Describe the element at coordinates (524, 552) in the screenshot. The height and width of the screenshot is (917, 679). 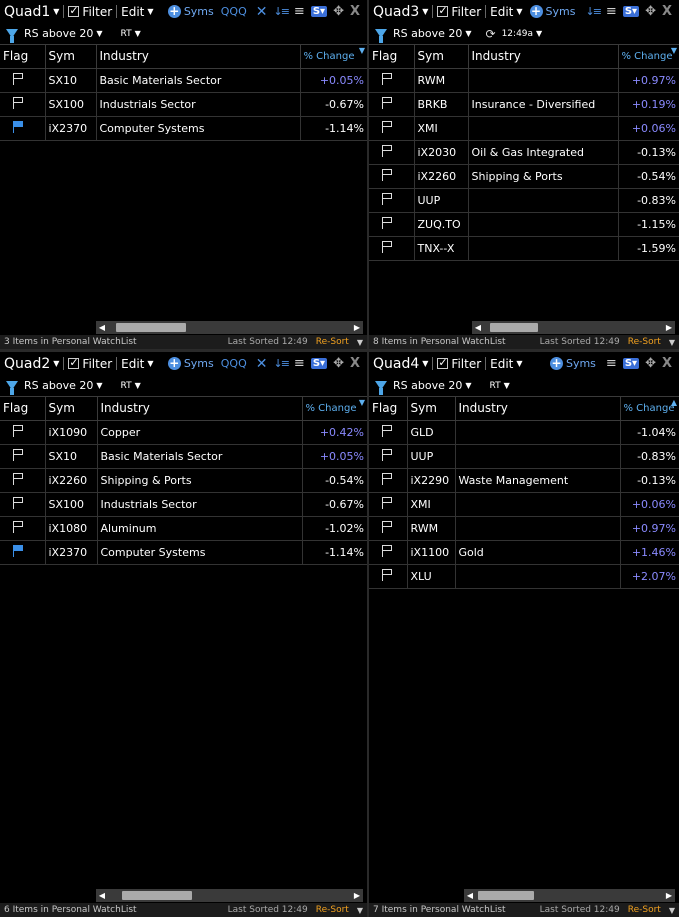
I see `table-row: iX1100 Gold +1.46%` at that location.